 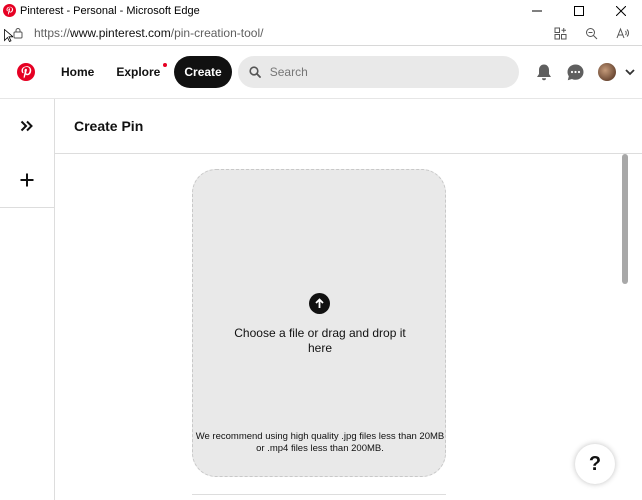 I want to click on app-available-button, so click(x=560, y=33).